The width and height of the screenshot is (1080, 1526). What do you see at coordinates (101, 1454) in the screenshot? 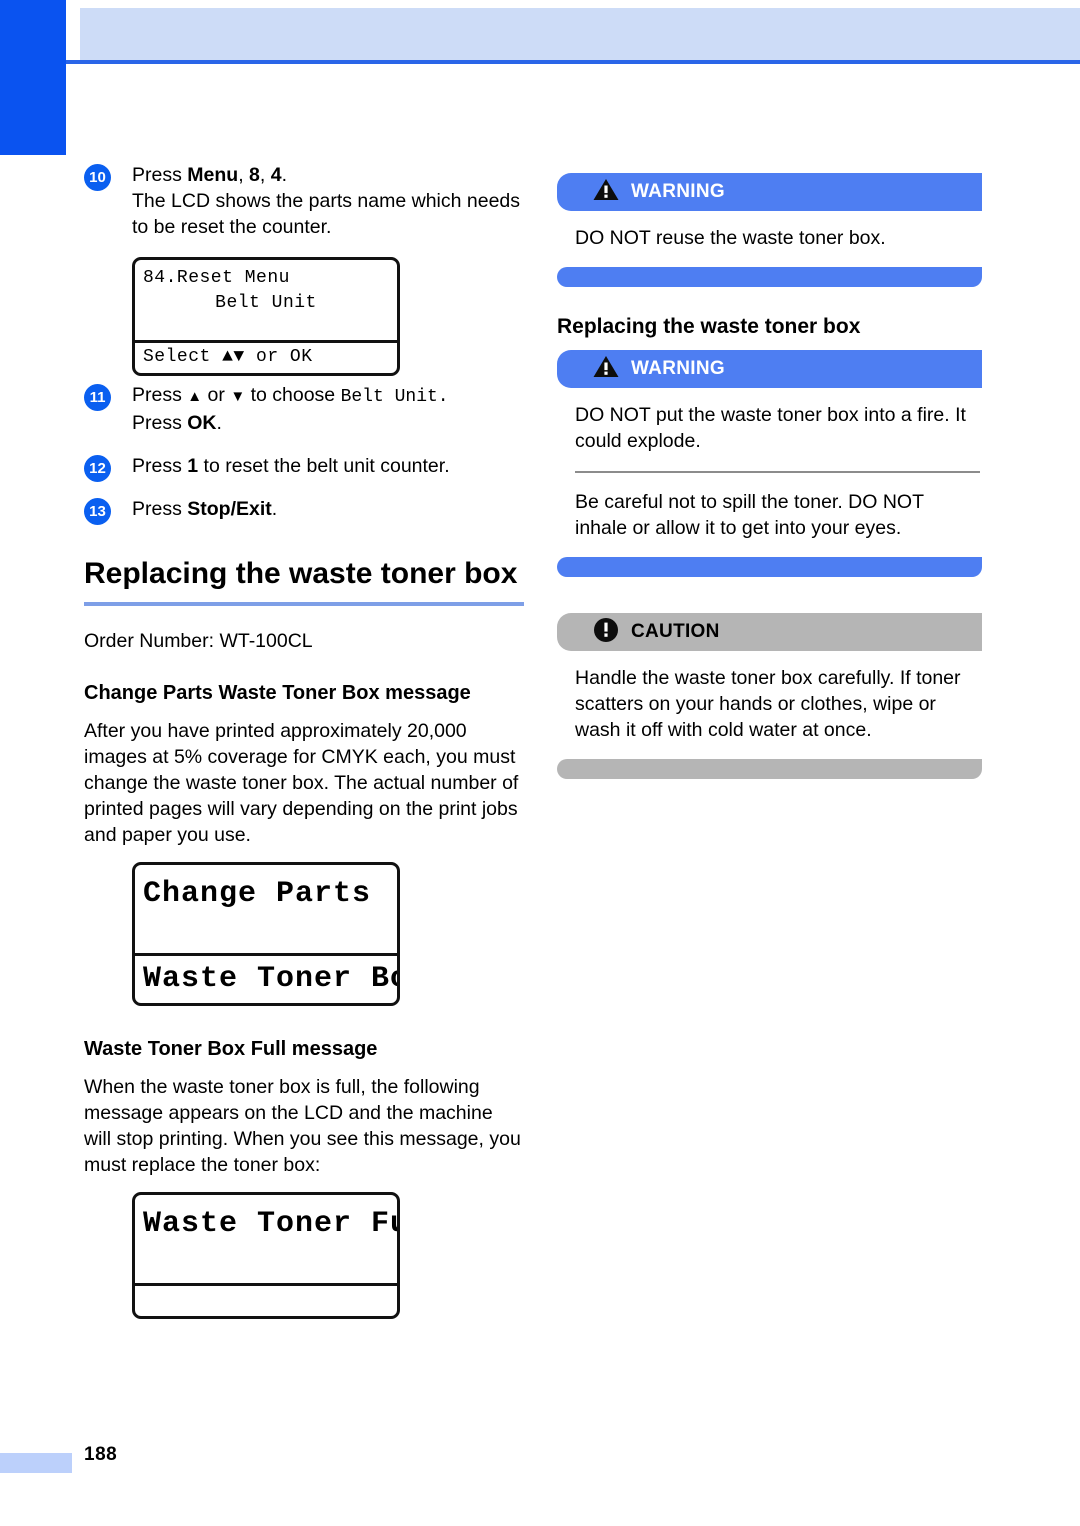
I see `page-number: 188` at bounding box center [101, 1454].